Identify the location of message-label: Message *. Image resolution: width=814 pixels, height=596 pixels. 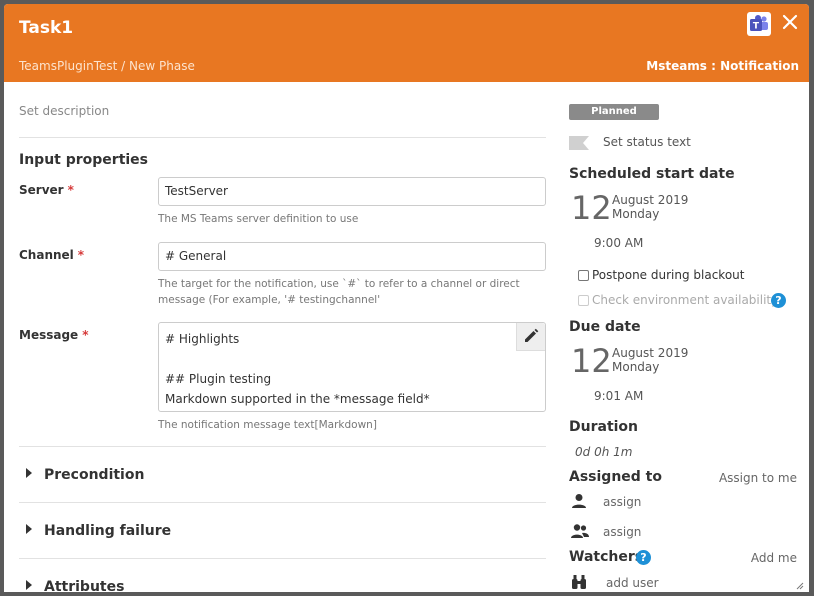
(53, 335).